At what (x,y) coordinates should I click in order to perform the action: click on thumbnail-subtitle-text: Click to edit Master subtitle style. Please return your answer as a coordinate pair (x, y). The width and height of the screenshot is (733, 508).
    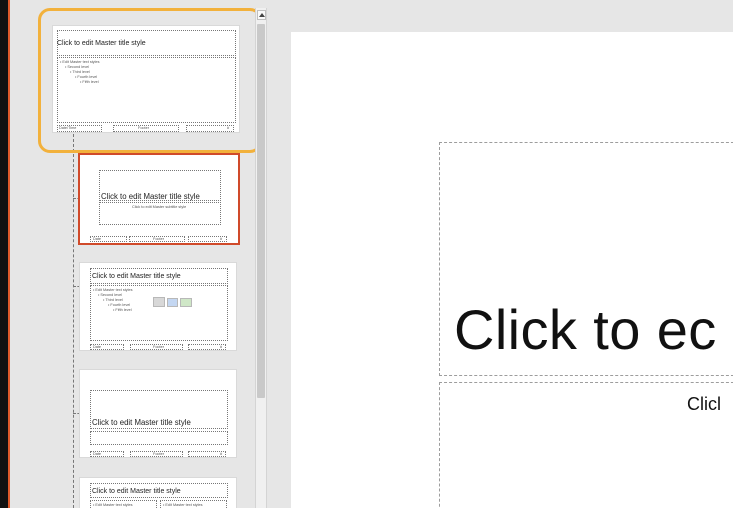
    Looking at the image, I should click on (159, 207).